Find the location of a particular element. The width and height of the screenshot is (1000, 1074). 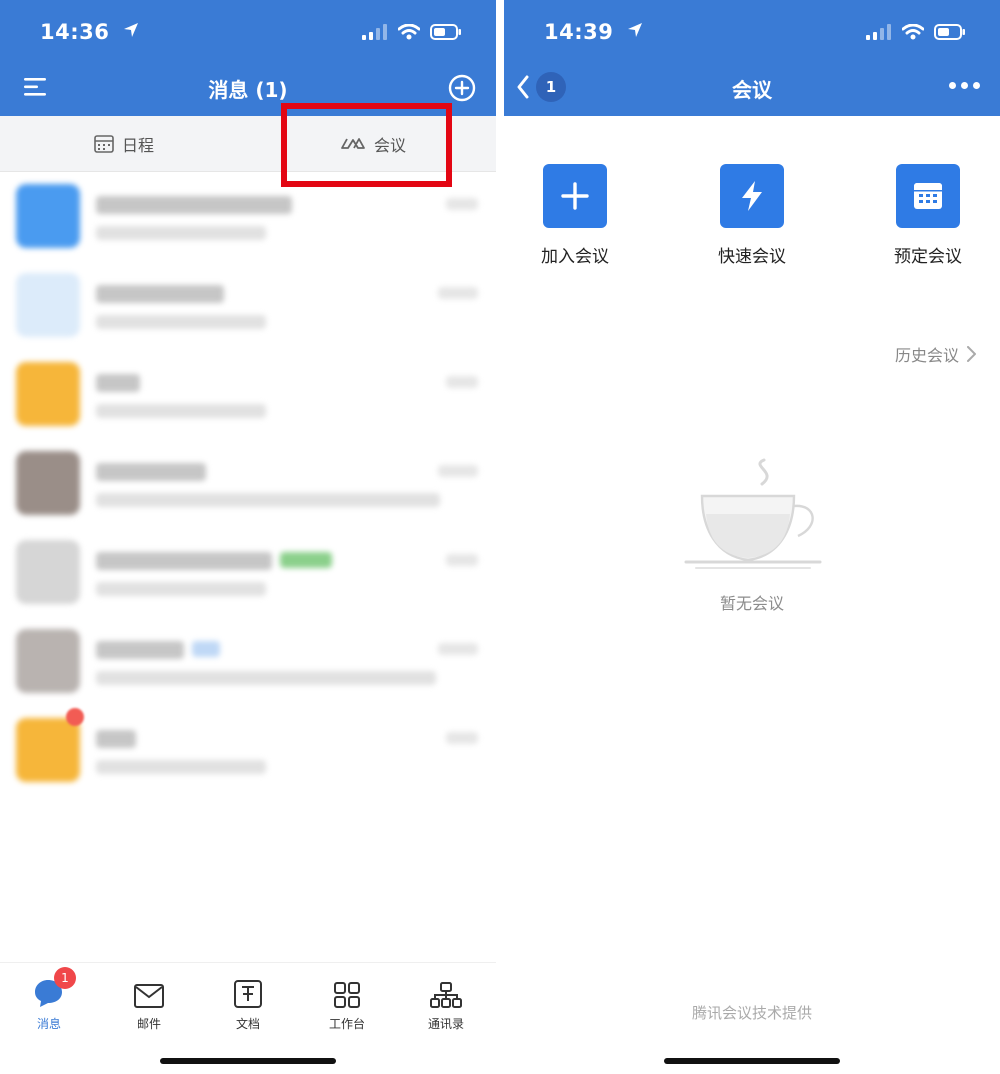

join-meeting-action: 加入会议 is located at coordinates (575, 215).